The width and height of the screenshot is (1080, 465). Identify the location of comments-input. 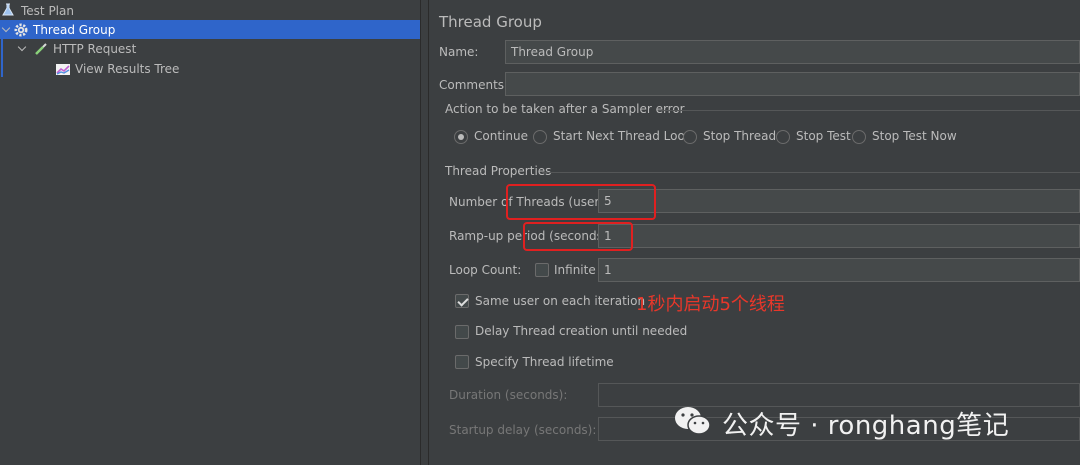
(792, 84).